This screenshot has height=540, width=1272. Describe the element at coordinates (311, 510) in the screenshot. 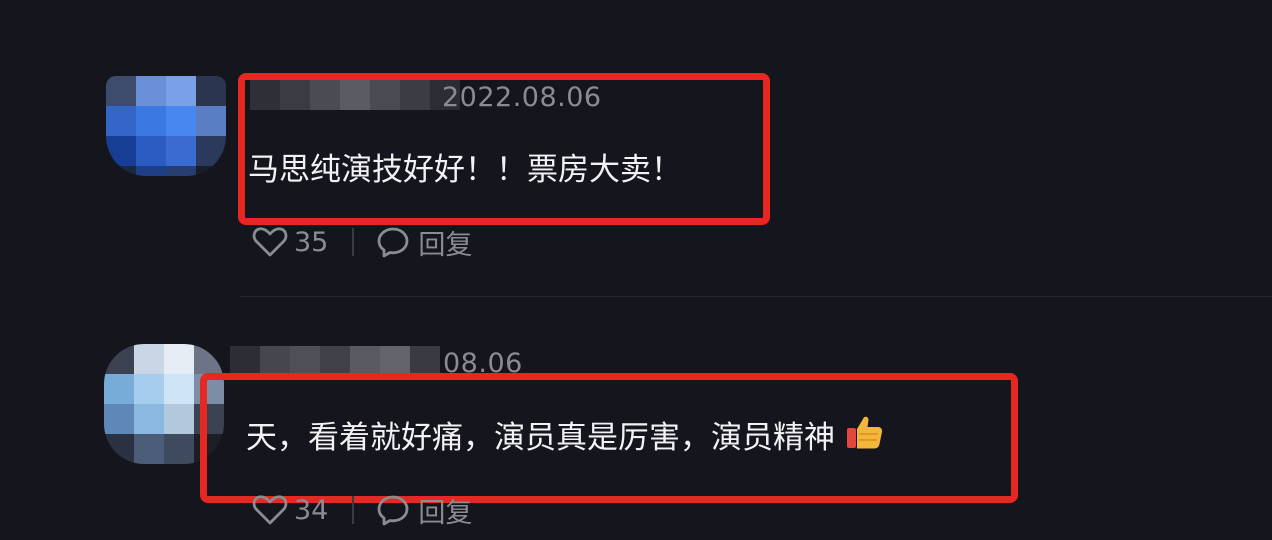

I see `like-count: 34` at that location.